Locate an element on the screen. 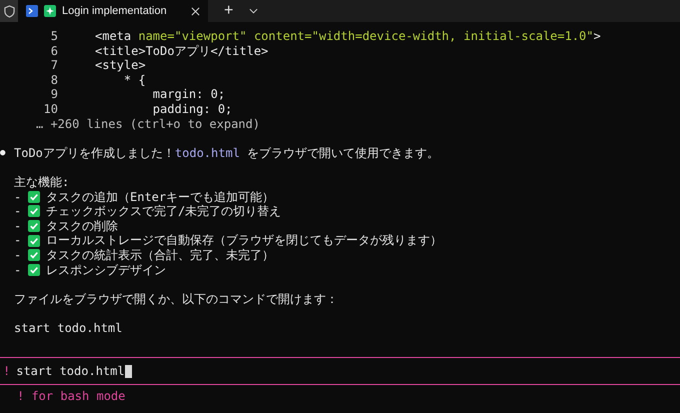  sparkle-icon is located at coordinates (50, 11).